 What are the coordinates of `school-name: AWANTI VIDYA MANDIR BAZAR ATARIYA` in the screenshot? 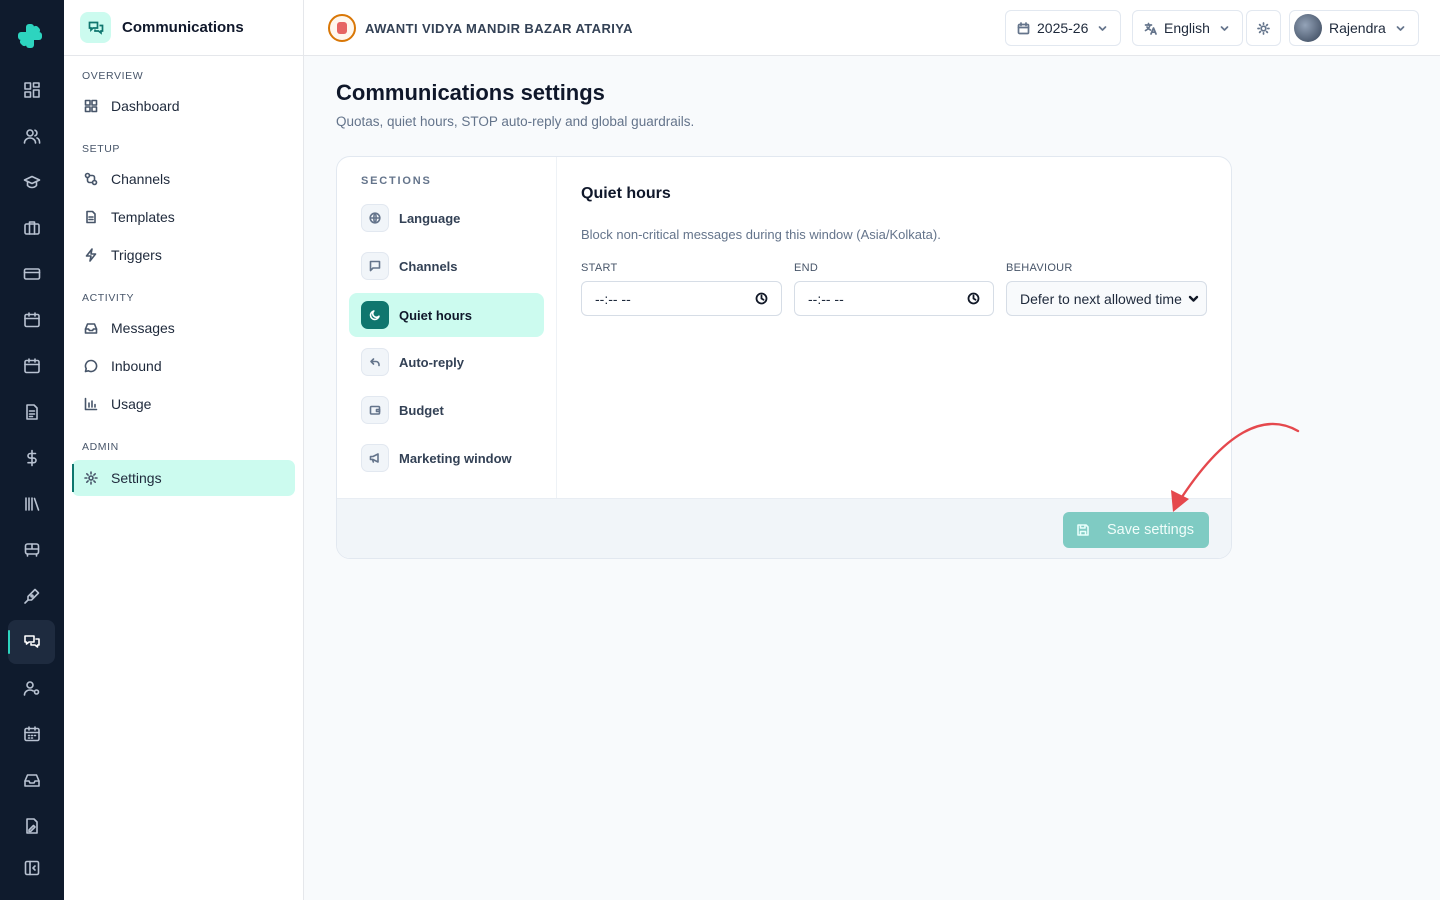 It's located at (499, 28).